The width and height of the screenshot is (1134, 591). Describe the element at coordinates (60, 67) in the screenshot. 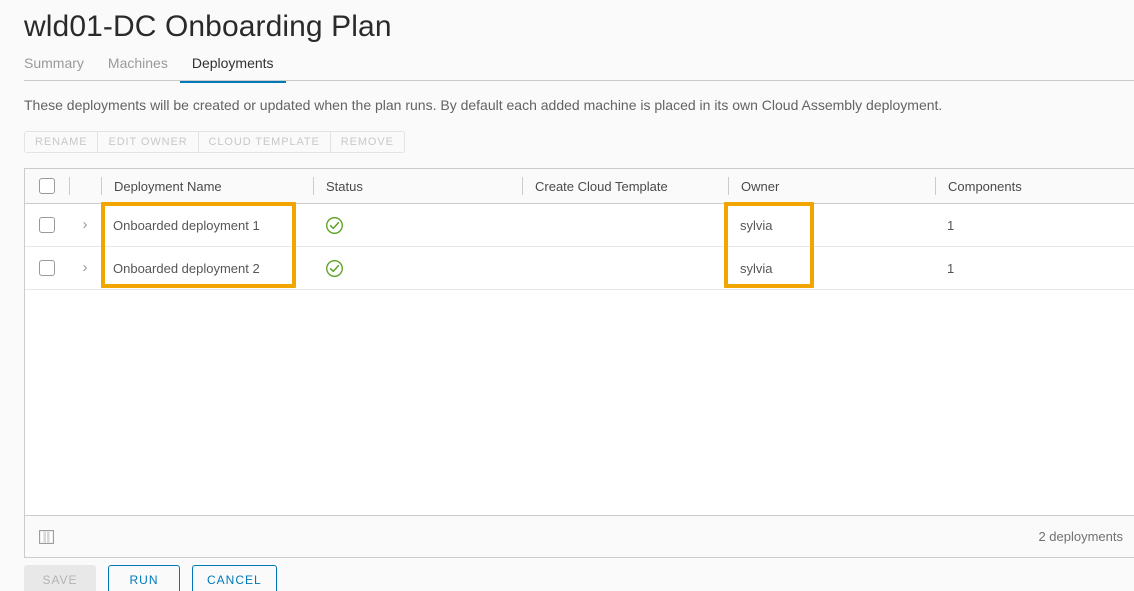

I see `tab-summary: Summary` at that location.